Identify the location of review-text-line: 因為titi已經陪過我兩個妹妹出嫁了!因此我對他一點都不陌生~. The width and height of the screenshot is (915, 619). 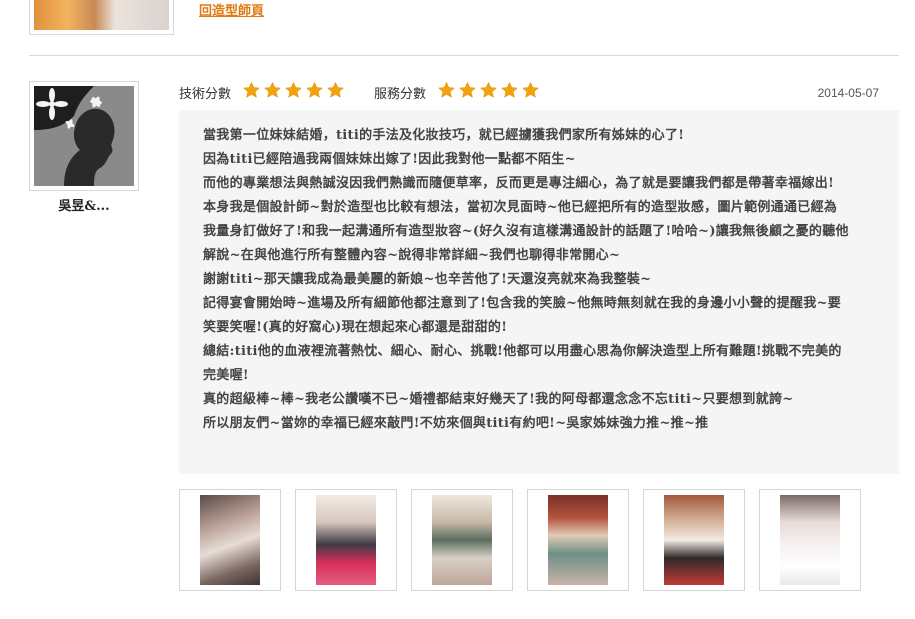
(389, 159).